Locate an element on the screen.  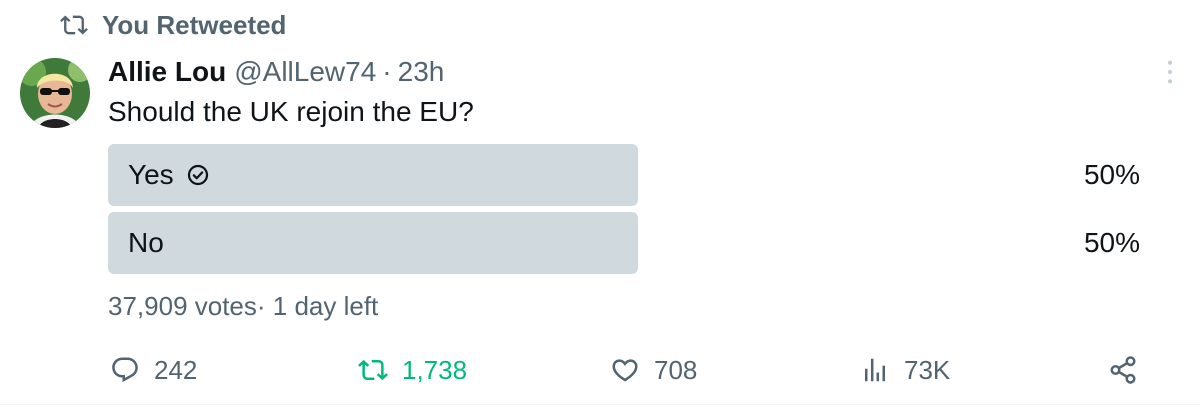
poll-option-no: No 50% is located at coordinates (638, 243).